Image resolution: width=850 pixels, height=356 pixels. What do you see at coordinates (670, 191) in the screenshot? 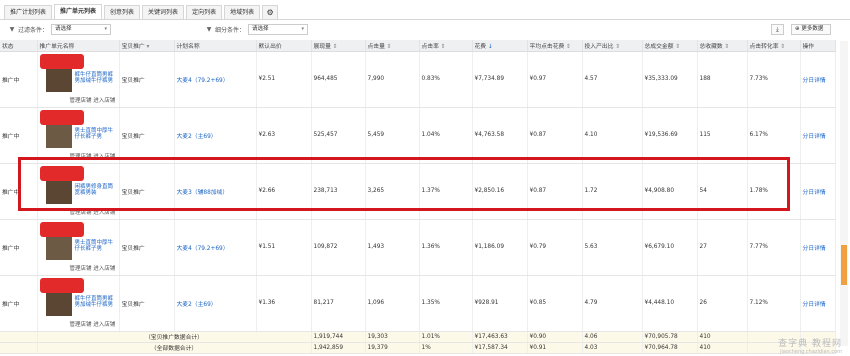
I see `gmv-cell: ¥4,908.80` at bounding box center [670, 191].